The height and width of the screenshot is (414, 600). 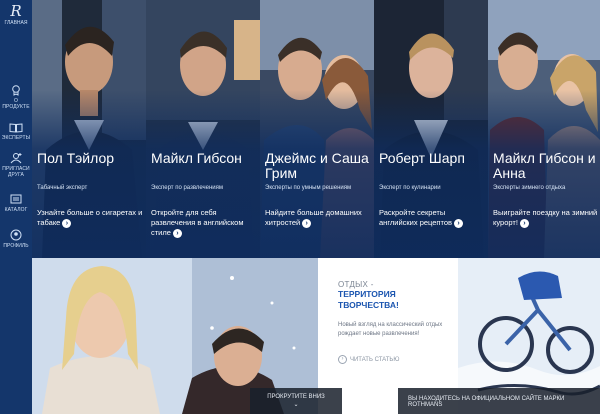 What do you see at coordinates (16, 235) in the screenshot?
I see `profile-icon` at bounding box center [16, 235].